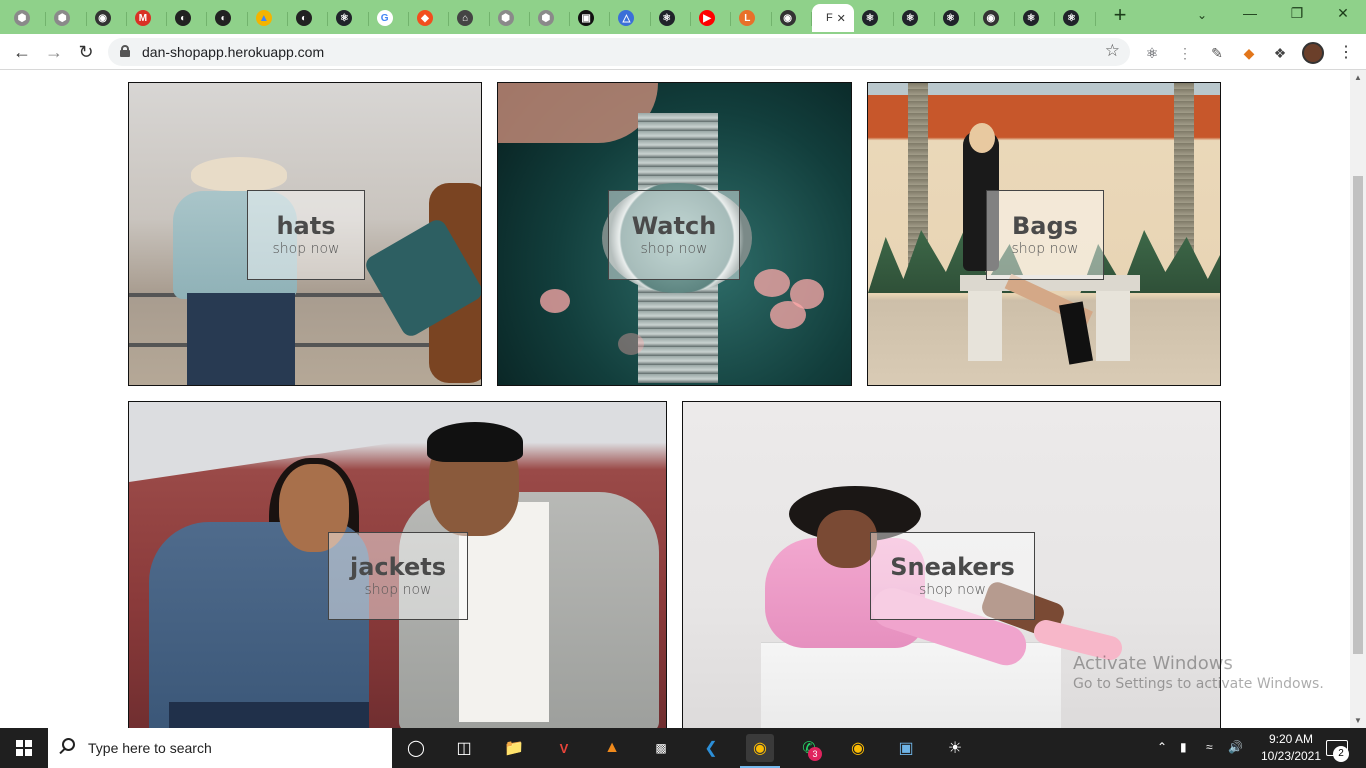  Describe the element at coordinates (1209, 747) in the screenshot. I see `wifi-icon: ≈` at that location.